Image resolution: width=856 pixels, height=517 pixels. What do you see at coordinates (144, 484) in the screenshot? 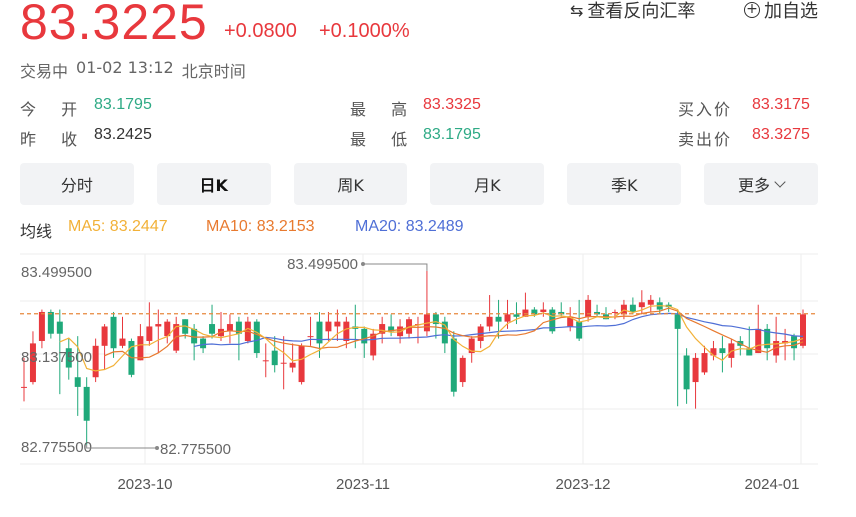
I see `x-tick-label: 2023-10` at bounding box center [144, 484].